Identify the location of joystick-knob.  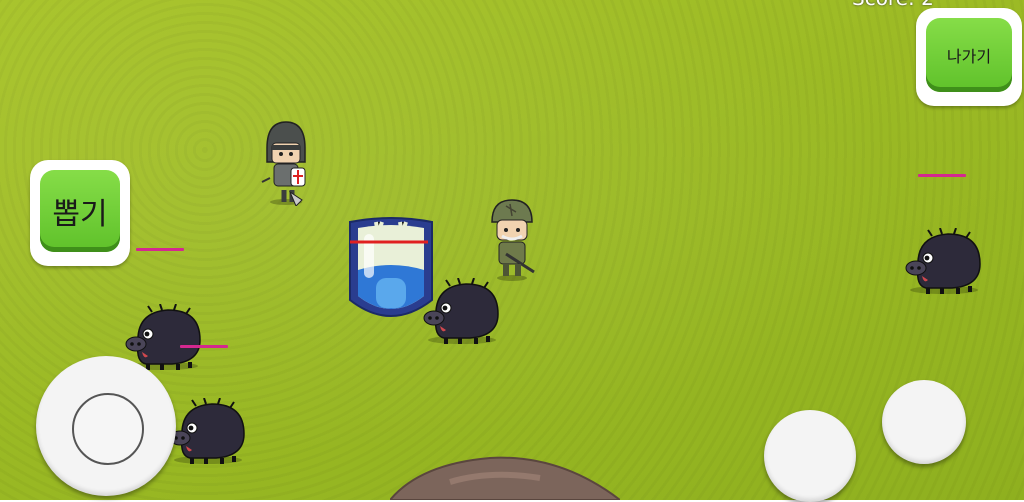
(108, 429).